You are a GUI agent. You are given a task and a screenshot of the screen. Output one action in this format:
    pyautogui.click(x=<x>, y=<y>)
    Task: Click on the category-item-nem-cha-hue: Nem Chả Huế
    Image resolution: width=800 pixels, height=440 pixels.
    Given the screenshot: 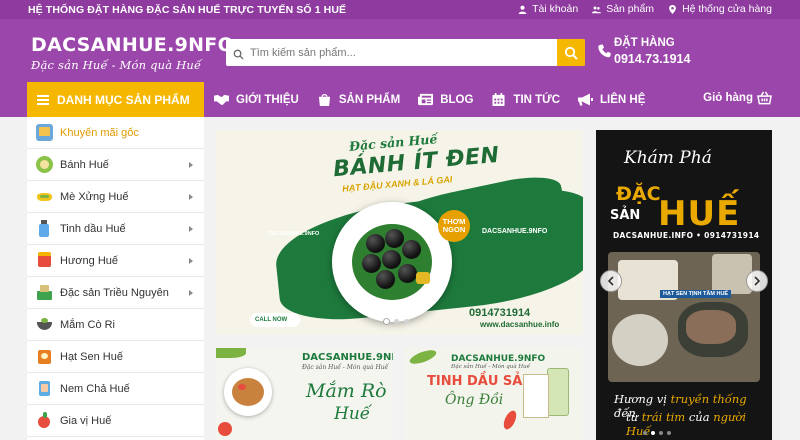 What is the action you would take?
    pyautogui.click(x=115, y=389)
    